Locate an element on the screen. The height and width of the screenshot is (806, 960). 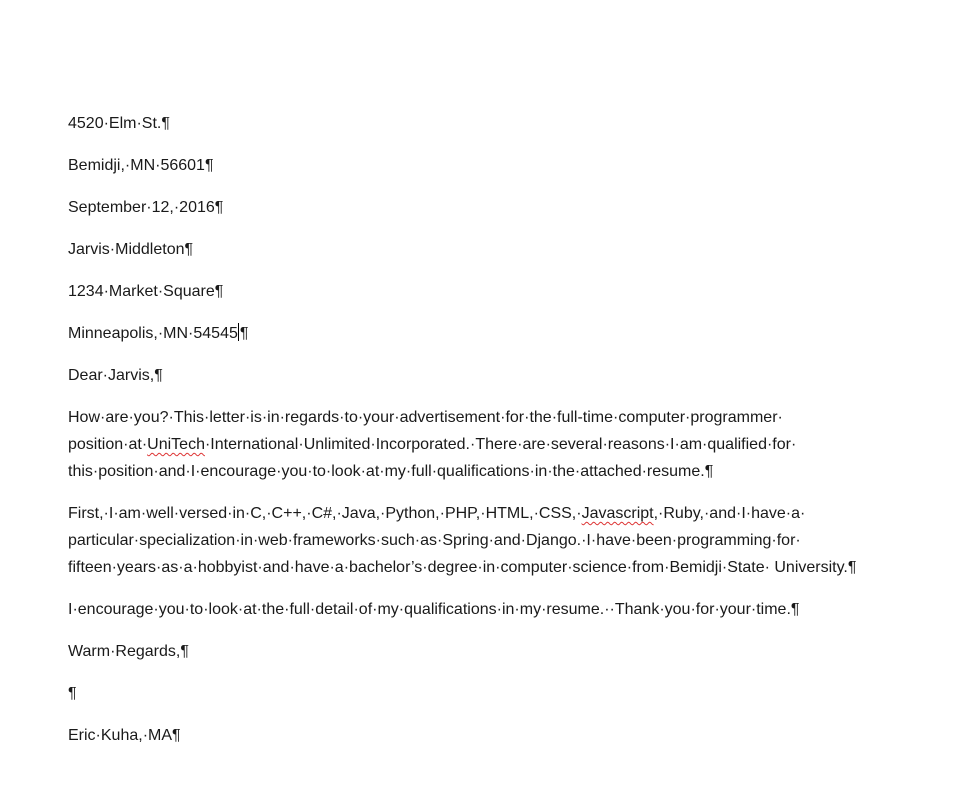
recipient-city-text: Minneapolis,·MN·54545 is located at coordinates (153, 333).